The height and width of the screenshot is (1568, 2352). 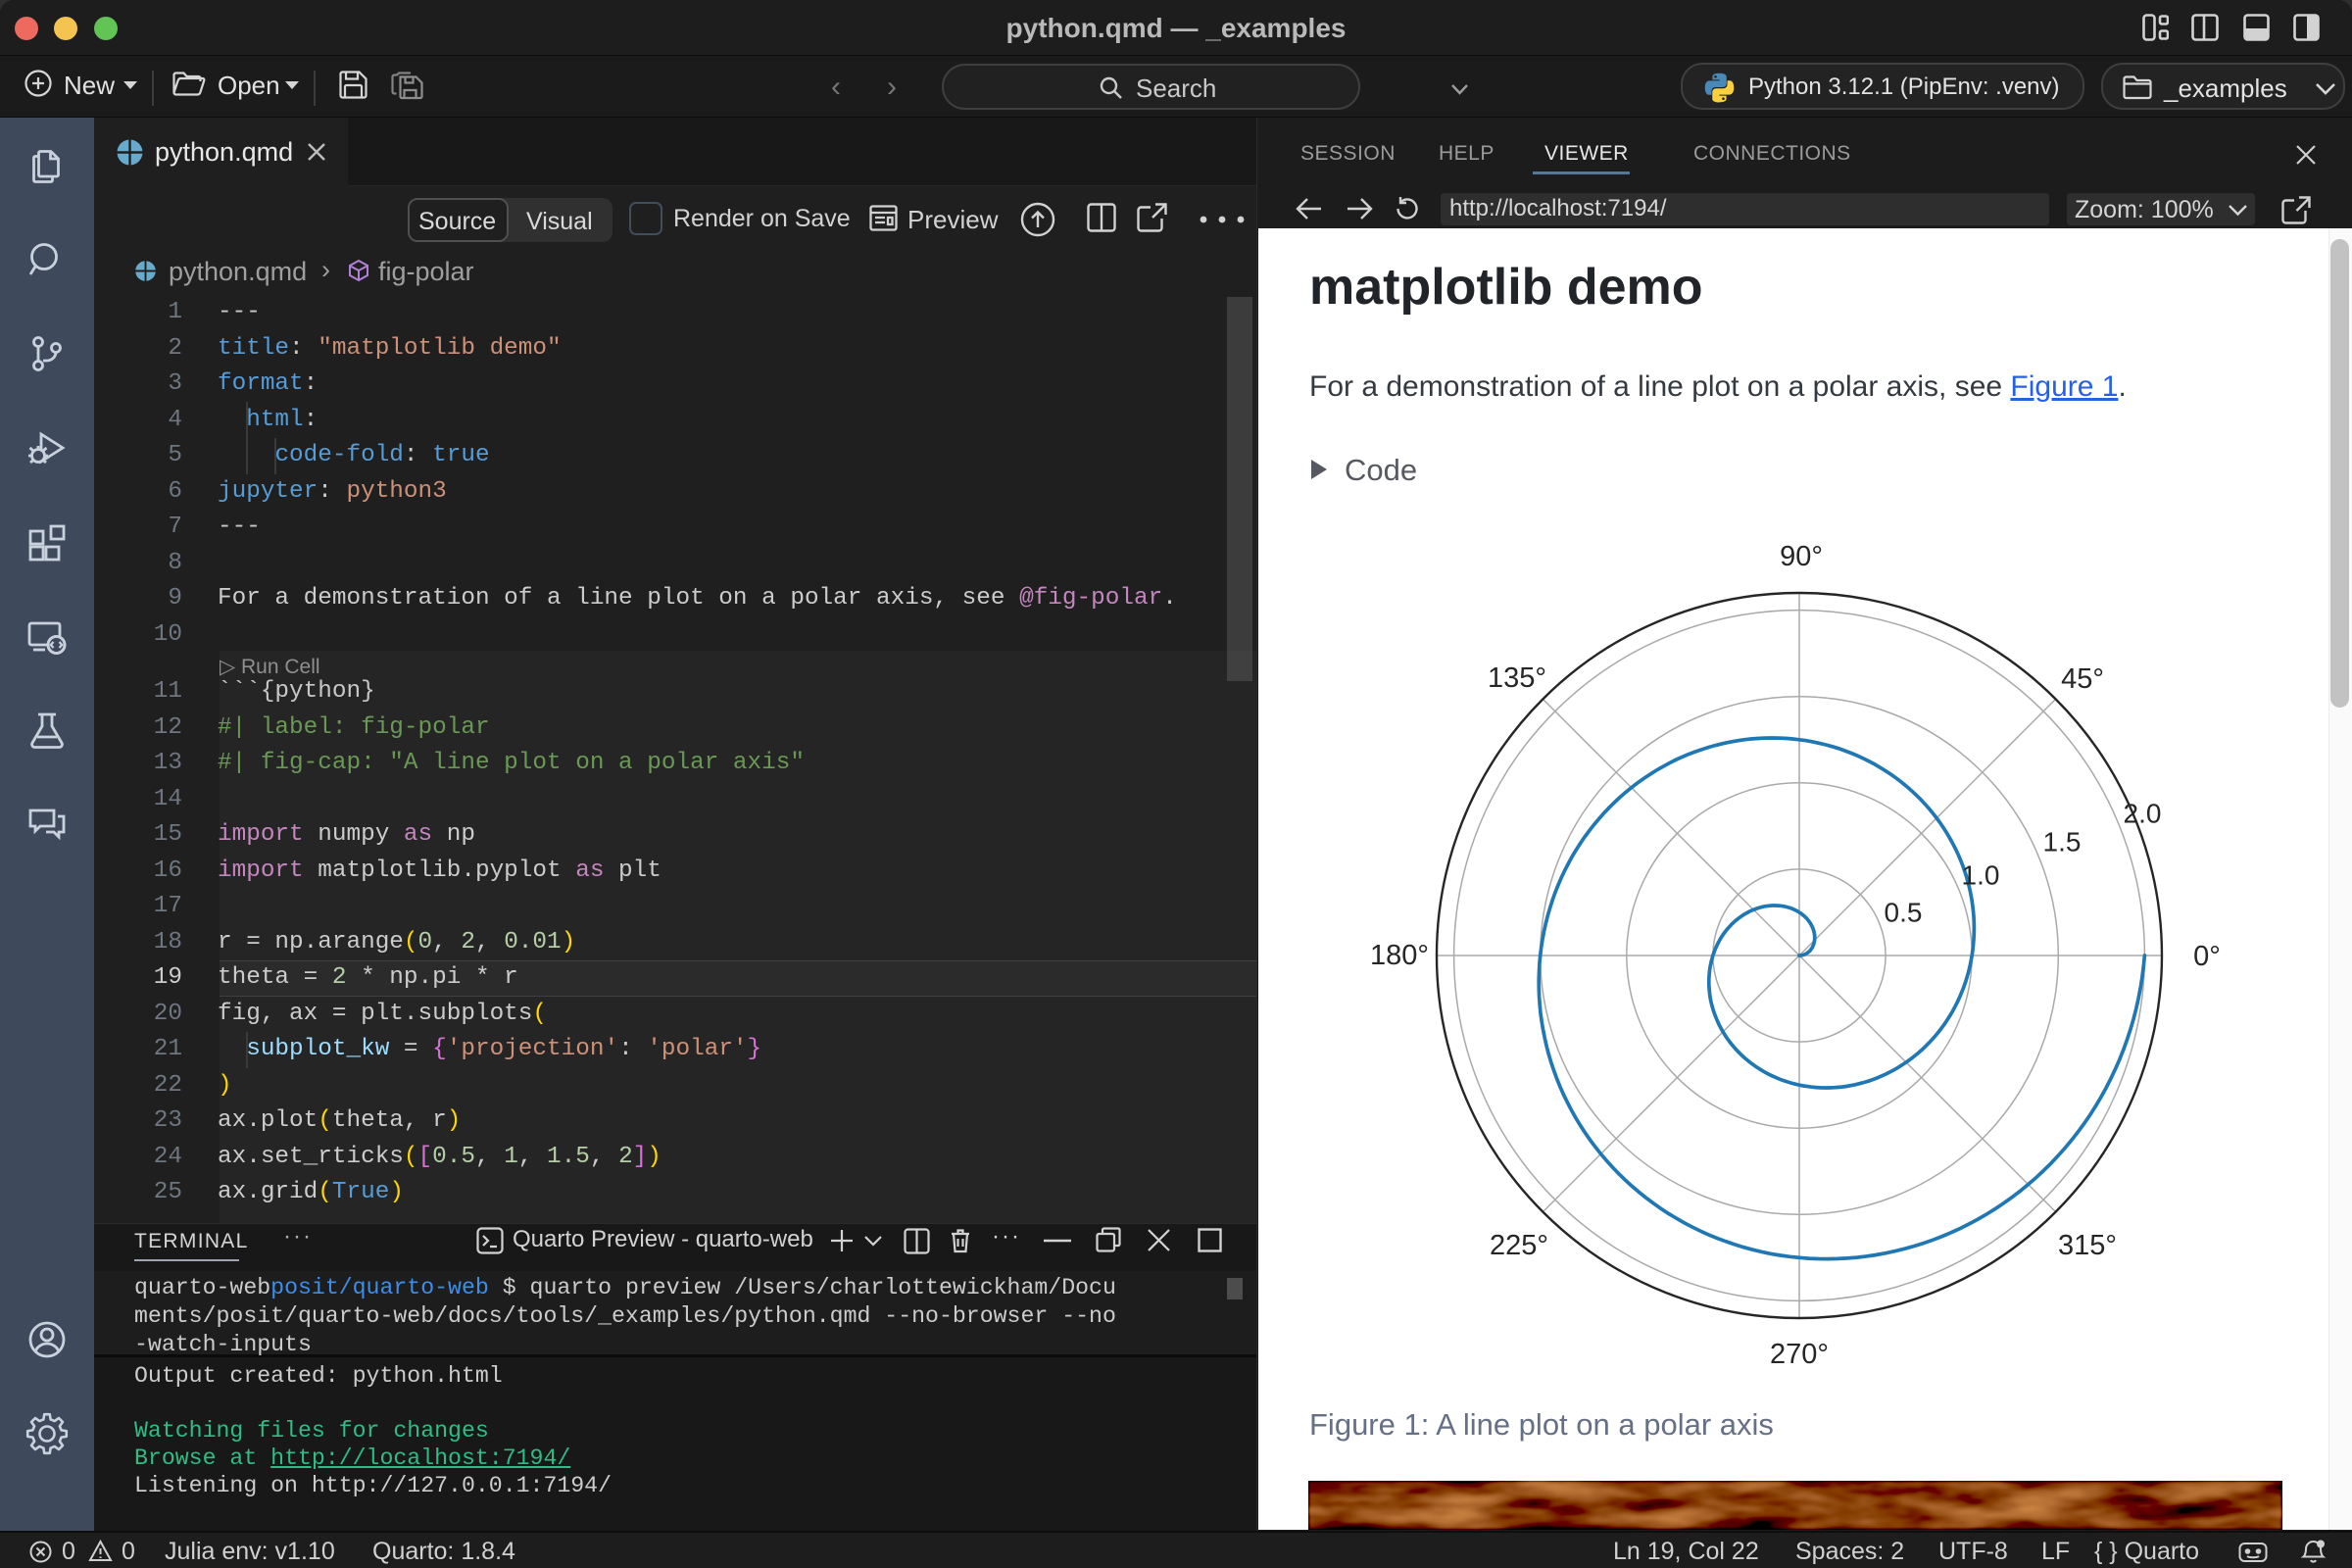 What do you see at coordinates (1517, 678) in the screenshot?
I see `svg-text: 135°` at bounding box center [1517, 678].